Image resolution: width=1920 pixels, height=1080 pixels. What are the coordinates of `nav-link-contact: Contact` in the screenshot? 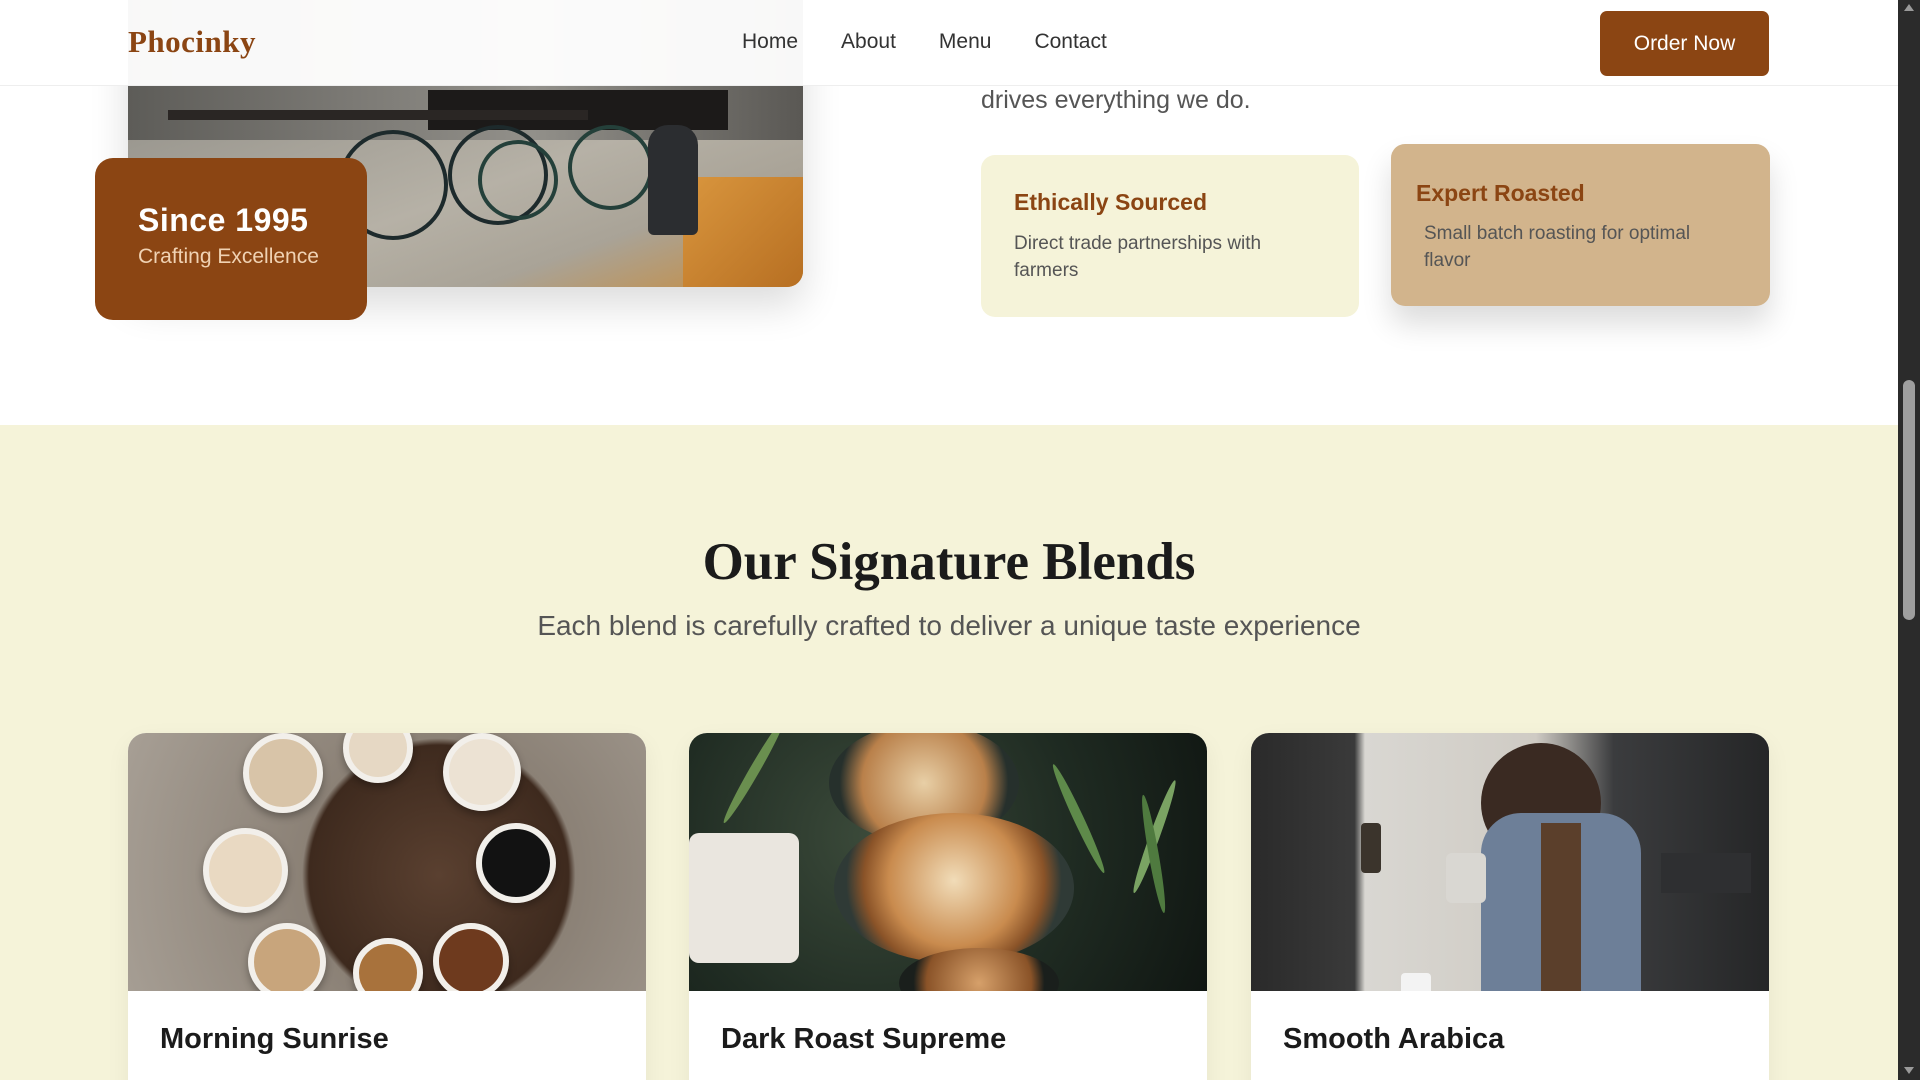 It's located at (1070, 42).